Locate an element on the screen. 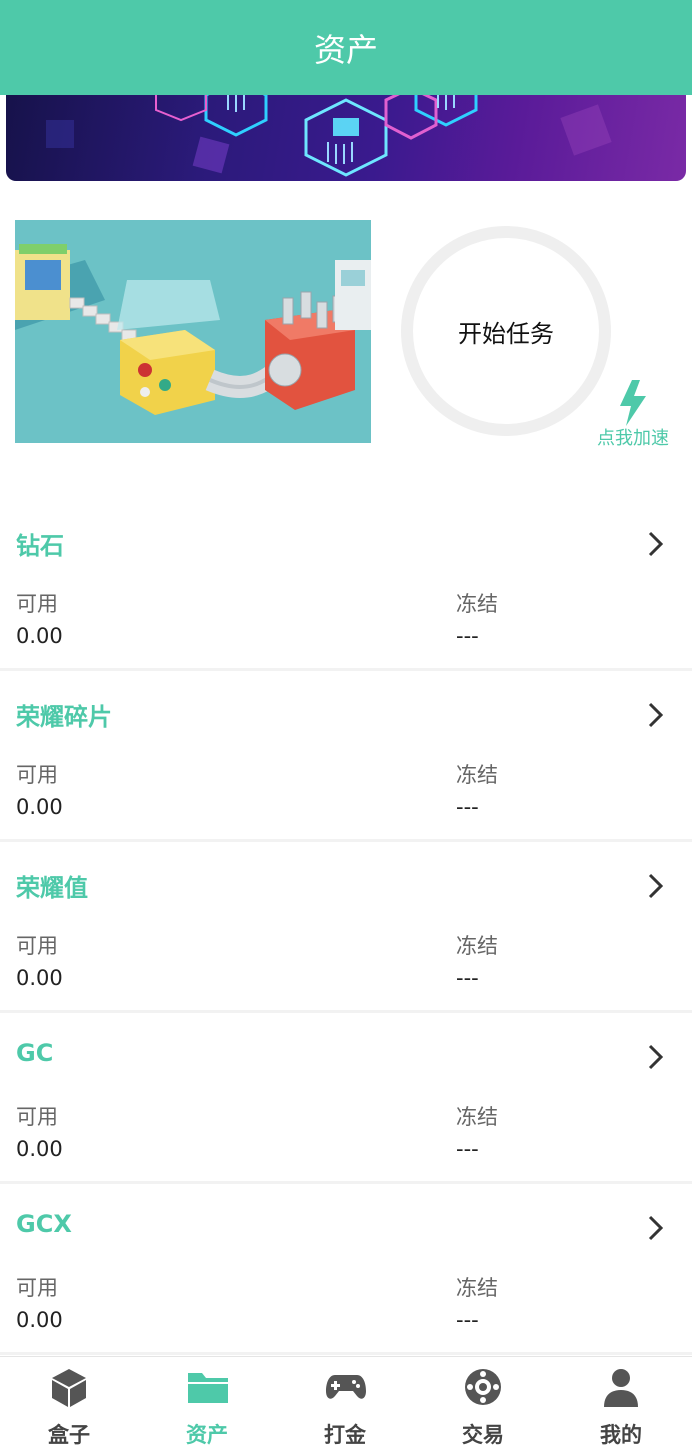 Image resolution: width=692 pixels, height=1452 pixels. tab-label: 盒子 is located at coordinates (69, 1435).